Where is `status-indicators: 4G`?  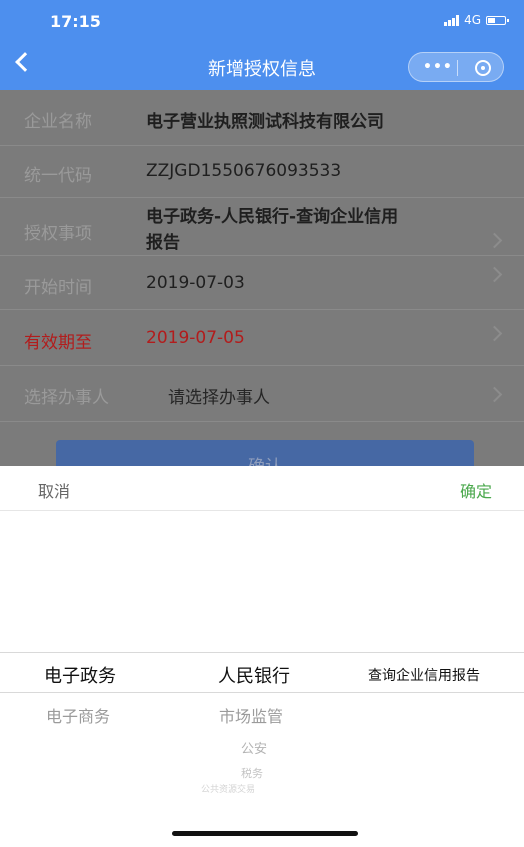
status-indicators: 4G is located at coordinates (476, 20).